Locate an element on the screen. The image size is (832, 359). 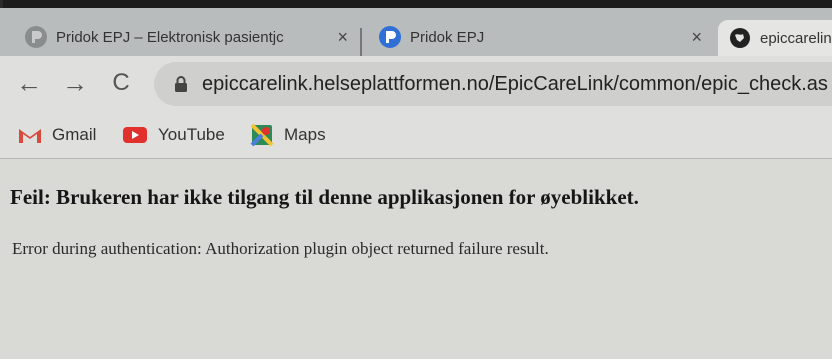
tab-separator is located at coordinates (361, 43).